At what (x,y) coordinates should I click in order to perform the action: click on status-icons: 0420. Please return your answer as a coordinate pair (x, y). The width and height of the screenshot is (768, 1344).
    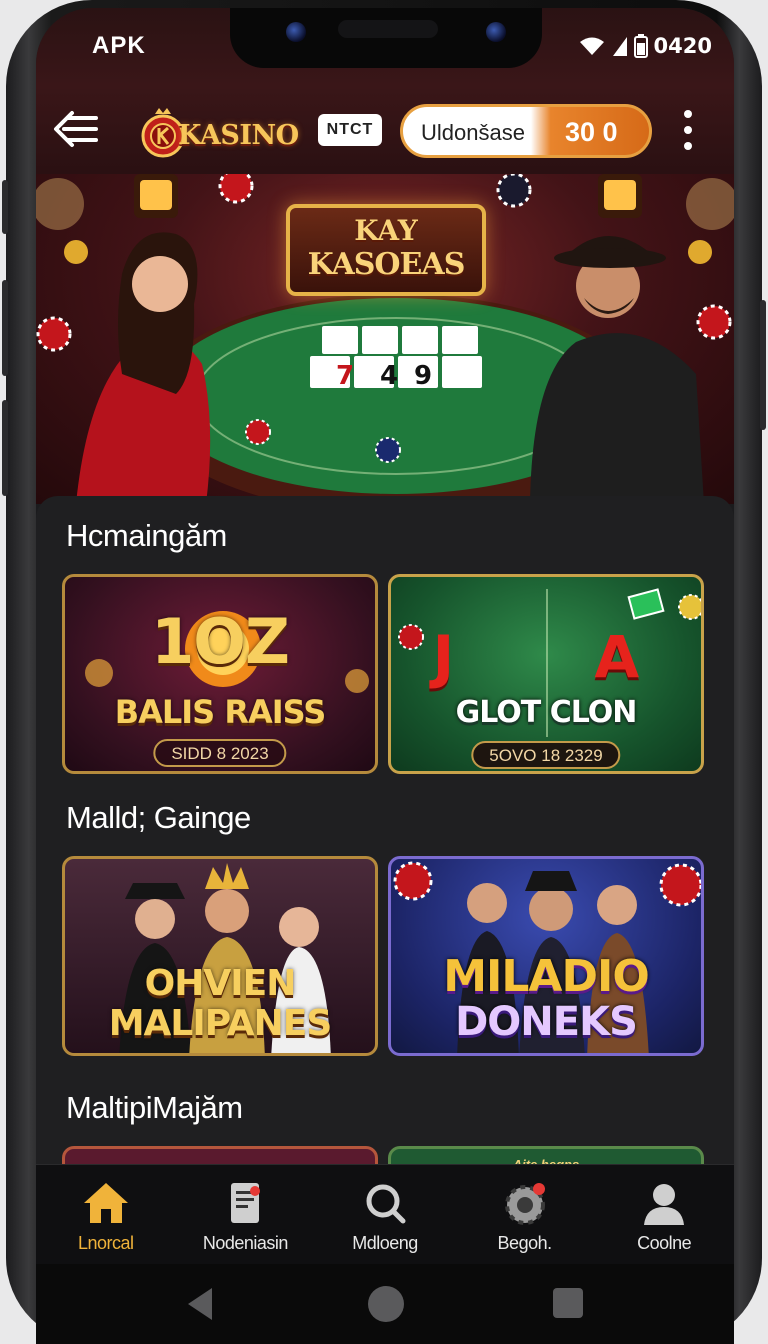
    Looking at the image, I should click on (645, 46).